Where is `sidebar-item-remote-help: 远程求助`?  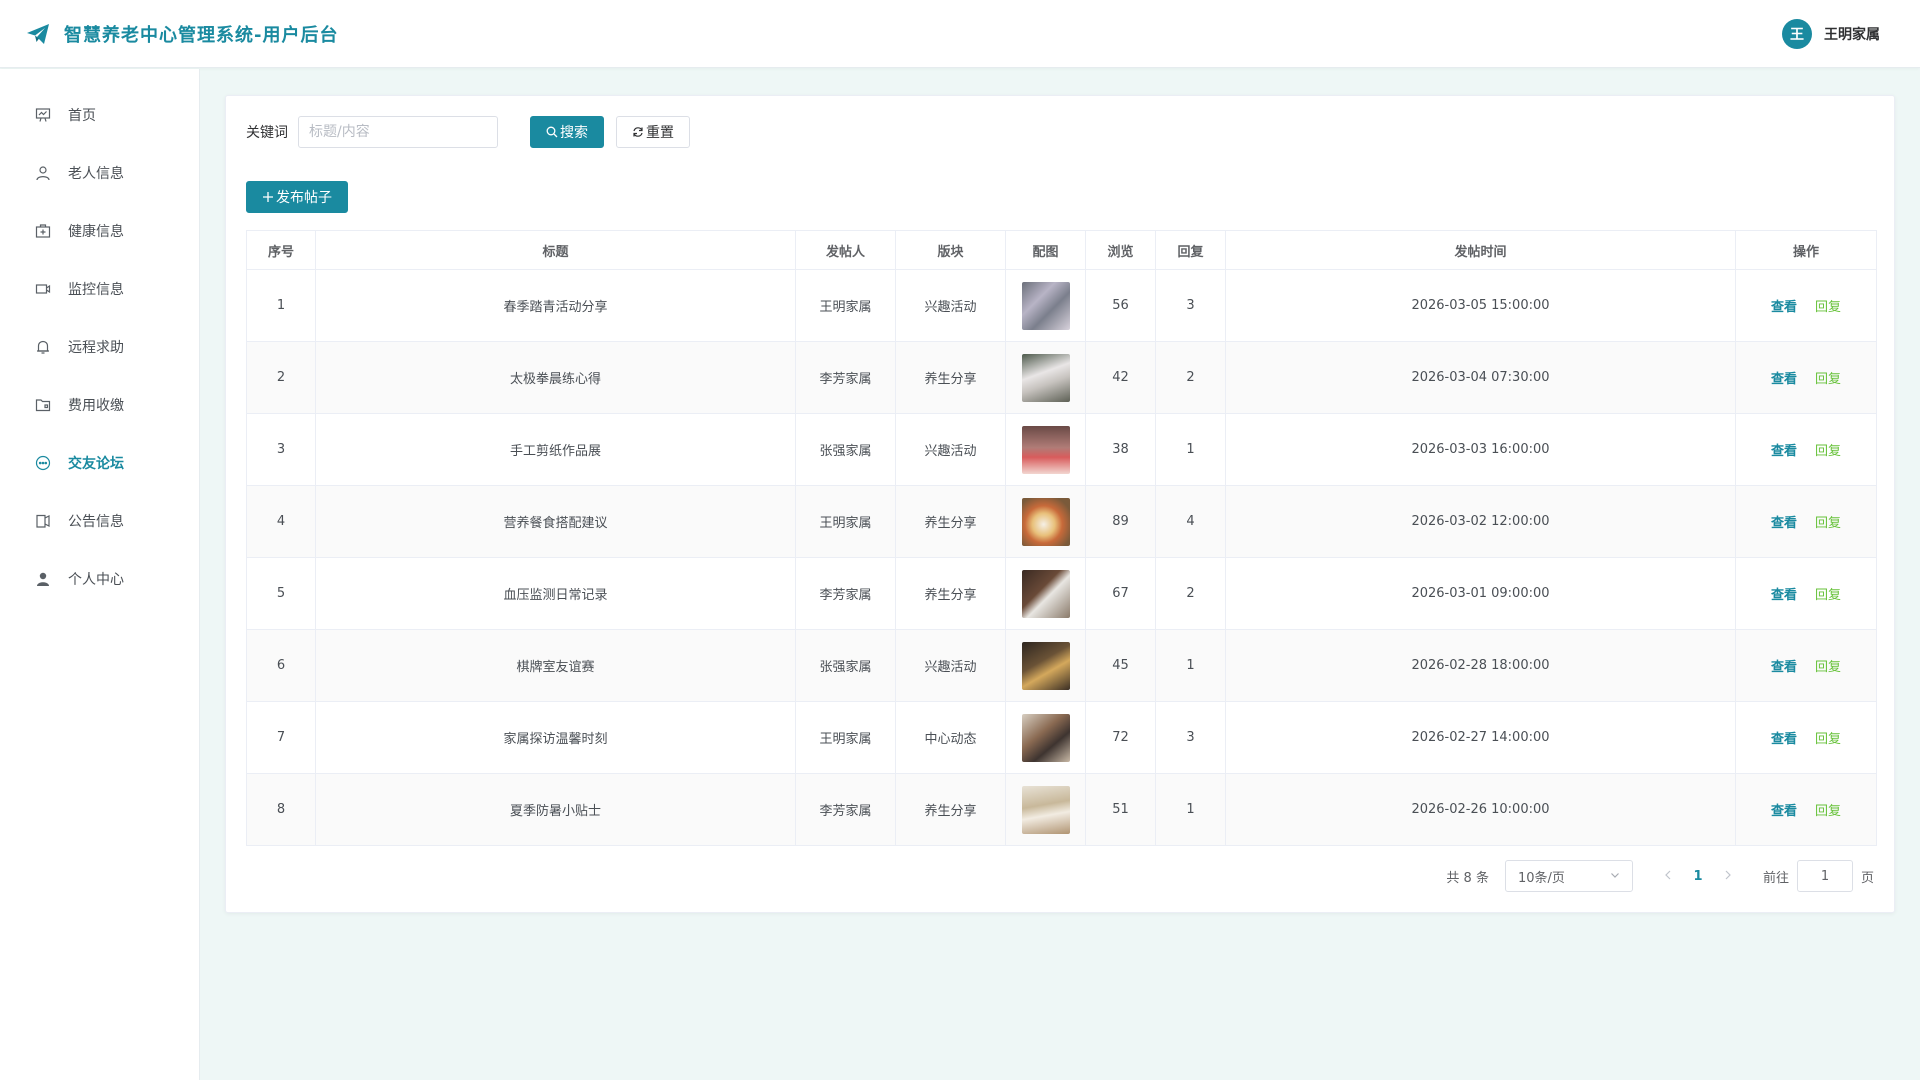
sidebar-item-remote-help: 远程求助 is located at coordinates (99, 347).